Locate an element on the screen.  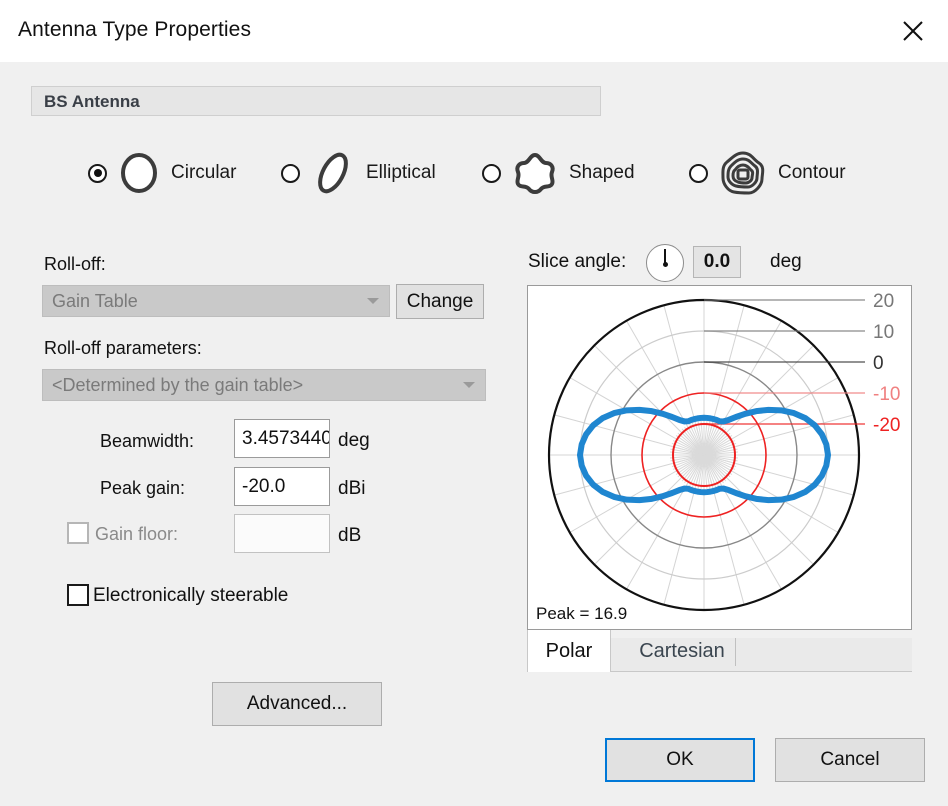
electronically-steerable-checkbox is located at coordinates (78, 595).